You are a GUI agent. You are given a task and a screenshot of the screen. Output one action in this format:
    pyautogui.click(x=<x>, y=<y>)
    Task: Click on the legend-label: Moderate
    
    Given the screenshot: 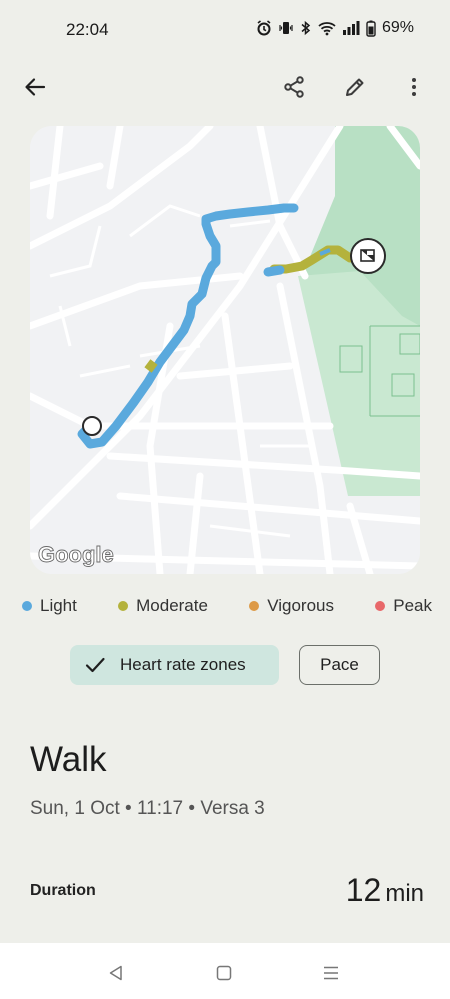 What is the action you would take?
    pyautogui.click(x=172, y=605)
    